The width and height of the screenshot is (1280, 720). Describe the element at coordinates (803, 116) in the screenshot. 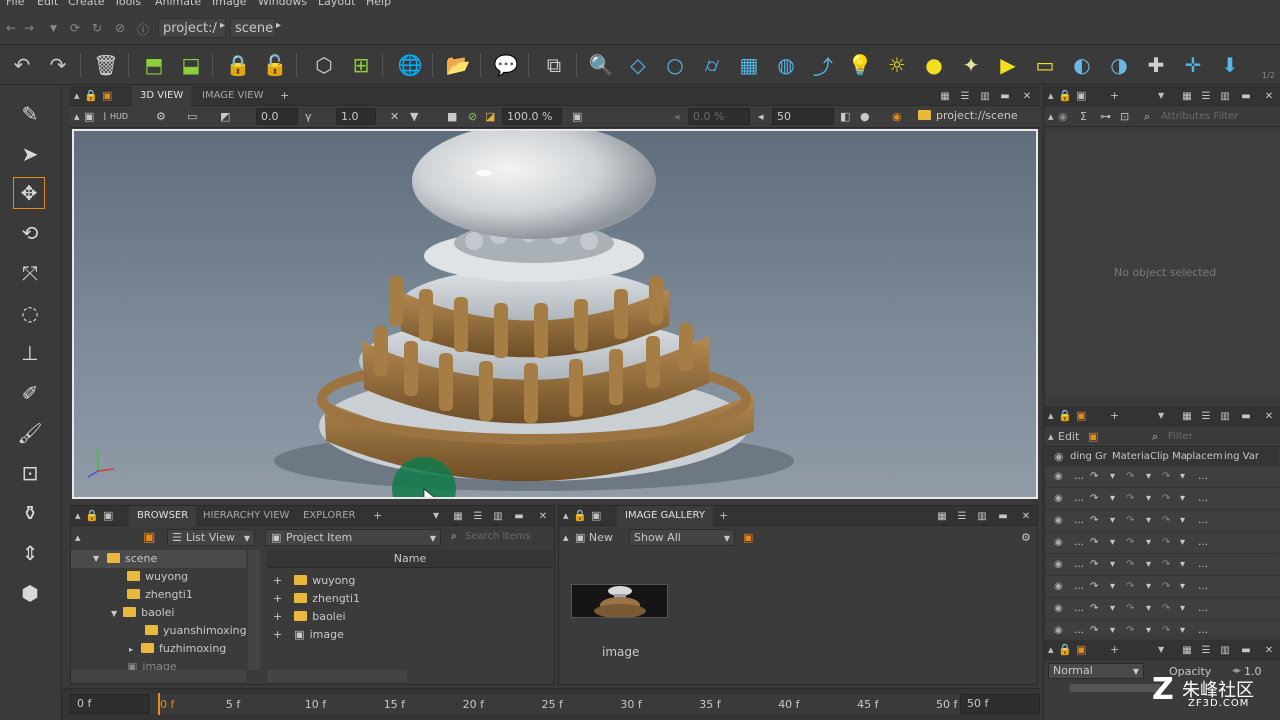

I see `frame-count-field: 50` at that location.